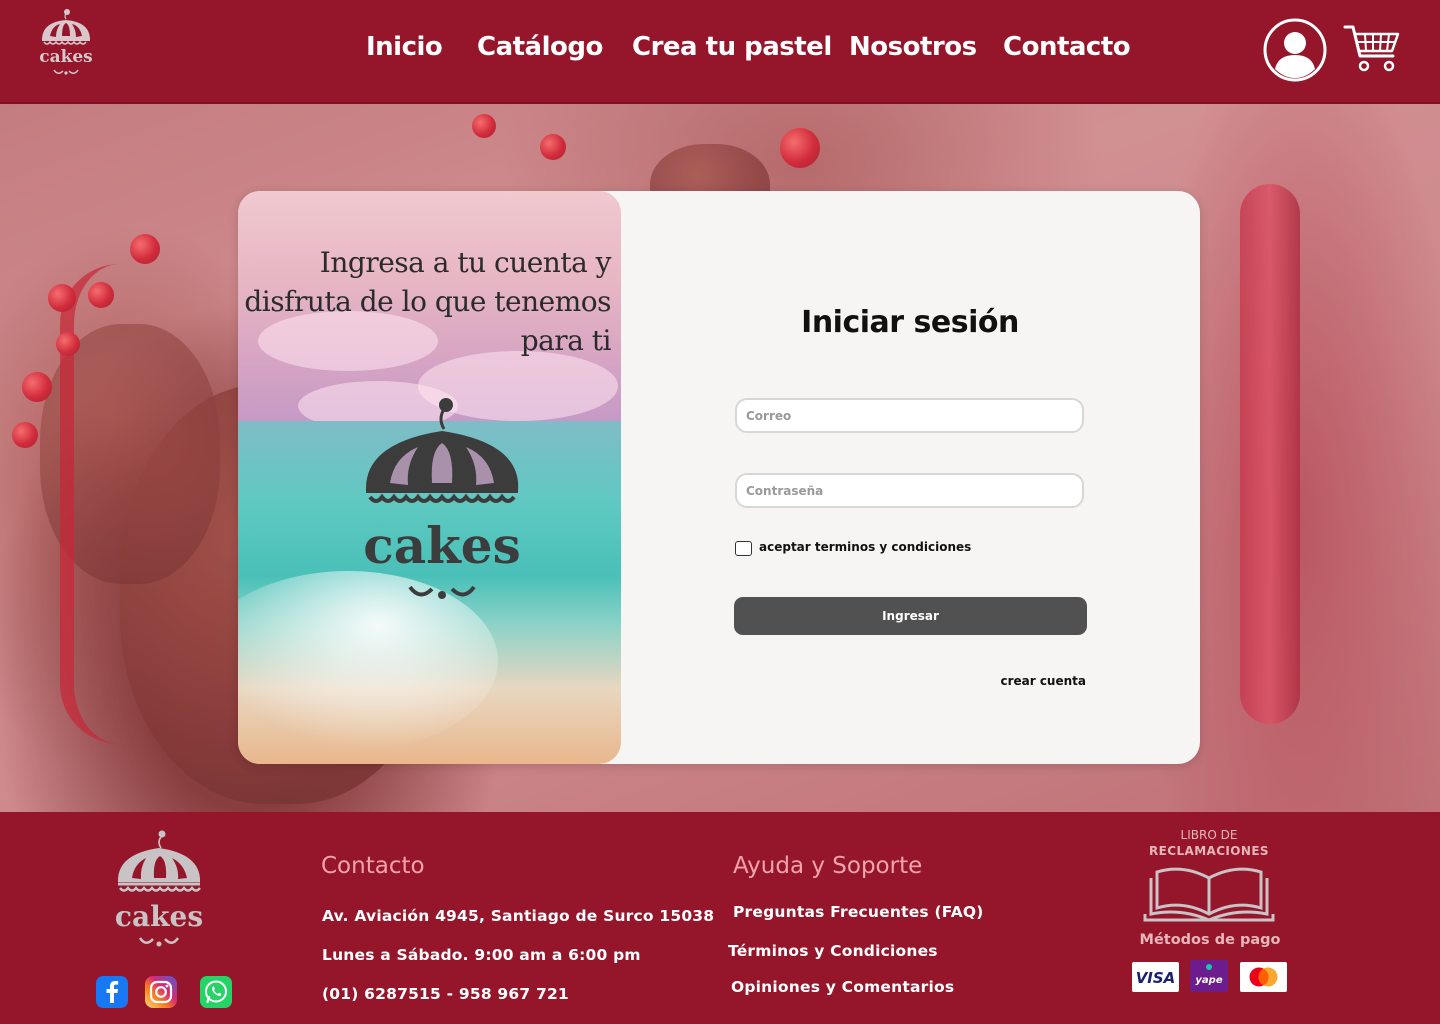 Image resolution: width=1440 pixels, height=1024 pixels. I want to click on svg-text: yape, so click(1208, 980).